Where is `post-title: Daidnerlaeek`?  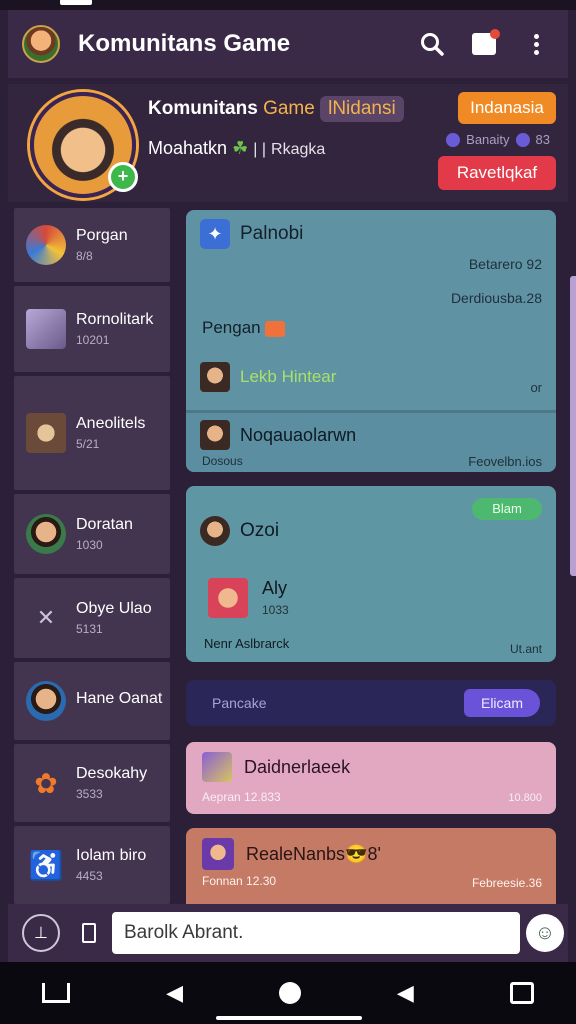
post-title: Daidnerlaeek is located at coordinates (297, 766).